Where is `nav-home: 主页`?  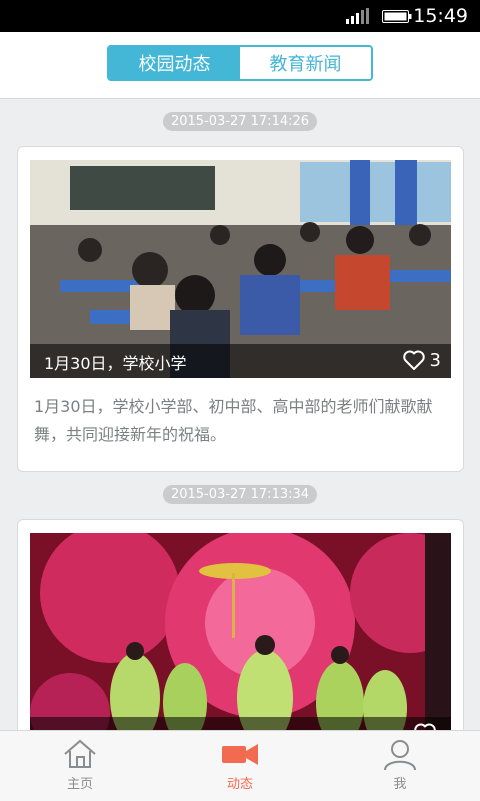 nav-home: 主页 is located at coordinates (80, 766).